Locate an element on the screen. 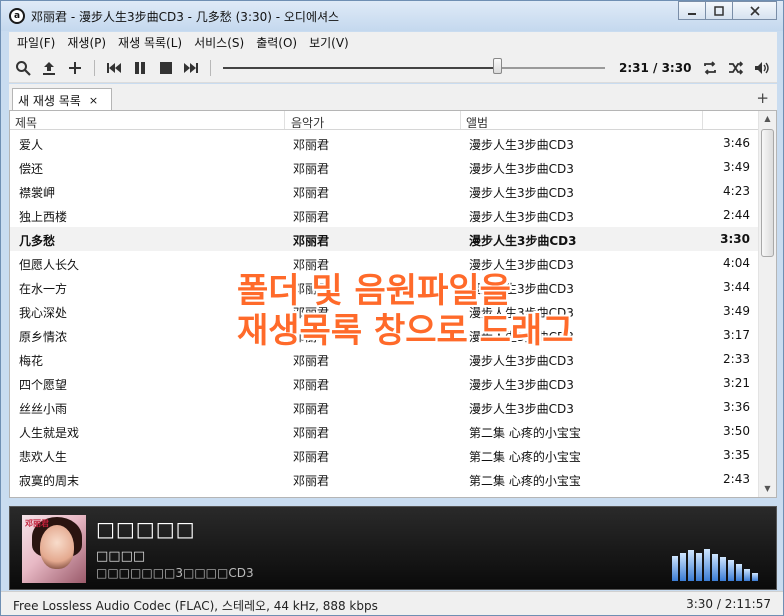 This screenshot has width=784, height=616. close-window-button is located at coordinates (754, 10).